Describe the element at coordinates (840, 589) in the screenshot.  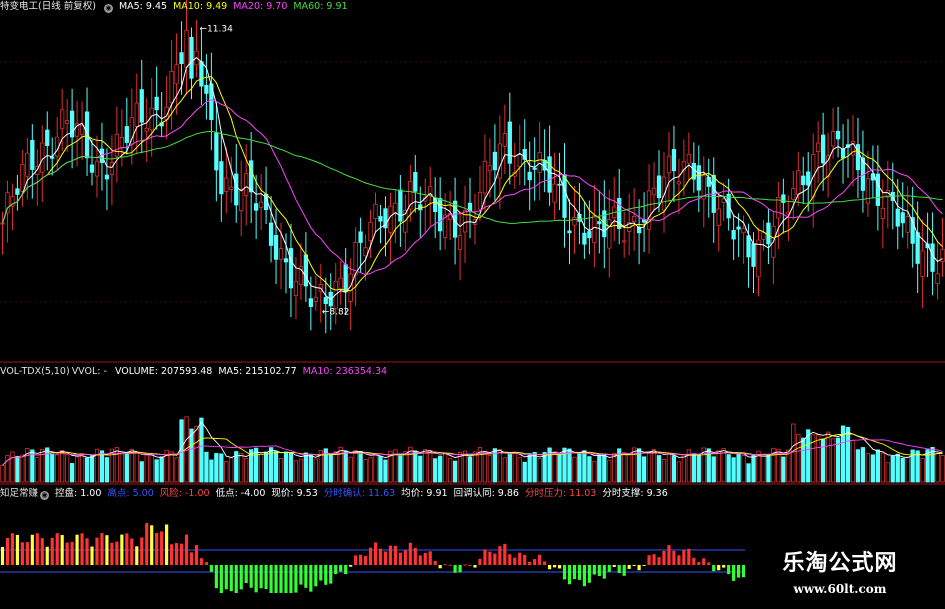
I see `watermark-url: www.60lt.com` at that location.